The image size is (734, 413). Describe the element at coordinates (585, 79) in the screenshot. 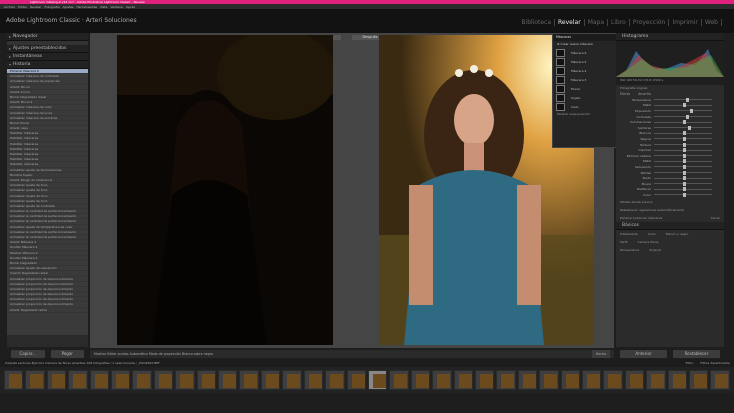

I see `mask-item: Máscara 3` at that location.